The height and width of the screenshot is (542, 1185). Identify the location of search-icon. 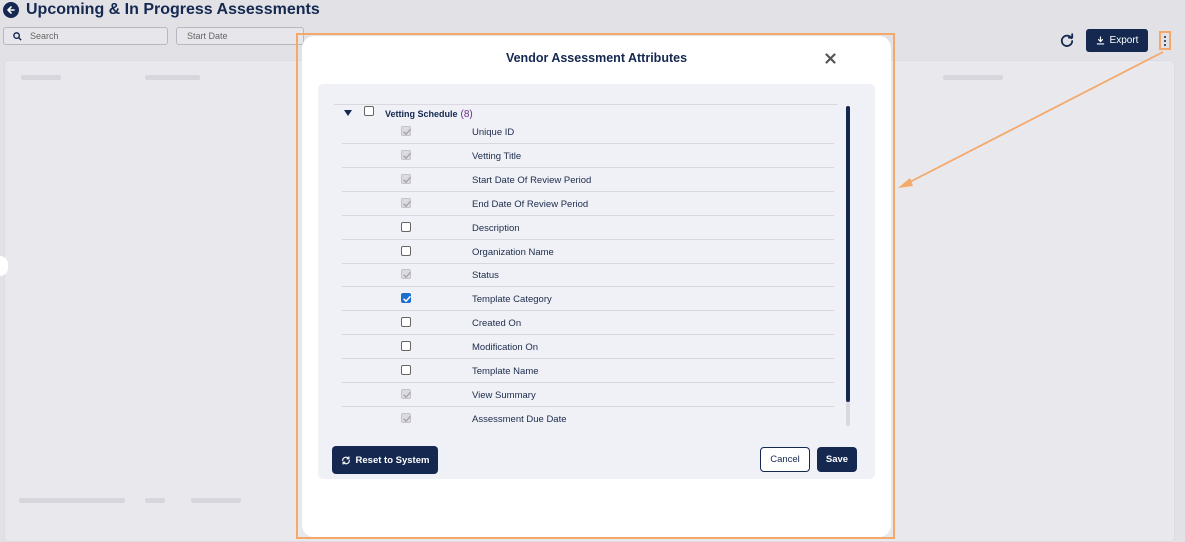
(17, 36).